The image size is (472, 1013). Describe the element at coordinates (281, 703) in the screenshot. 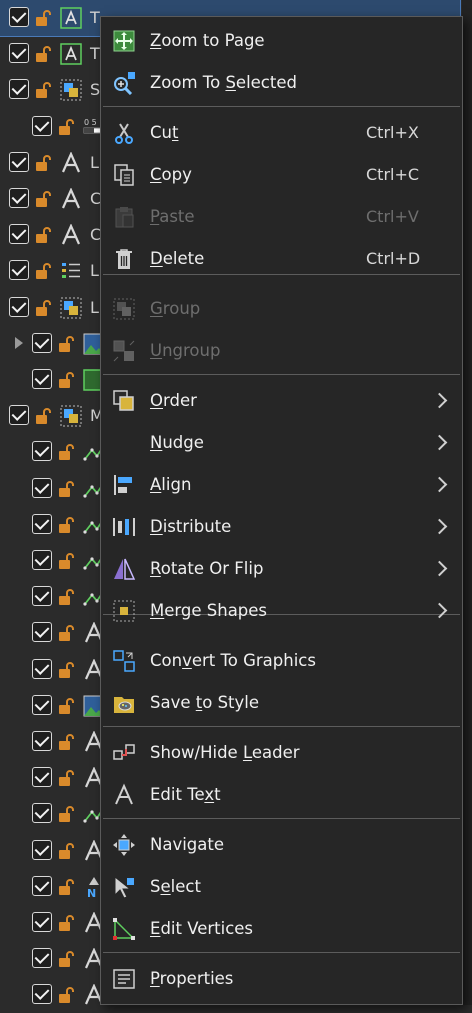

I see `menu-item-save-to-style: Save to Style` at that location.